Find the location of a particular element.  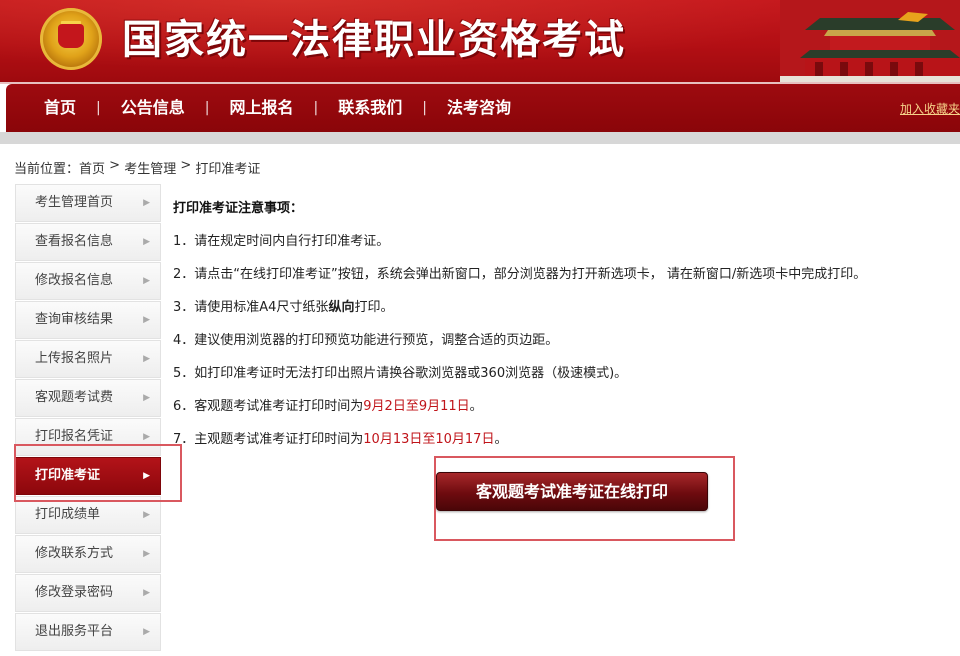

sidebar-item-label: 修改联系方式 is located at coordinates (74, 553).